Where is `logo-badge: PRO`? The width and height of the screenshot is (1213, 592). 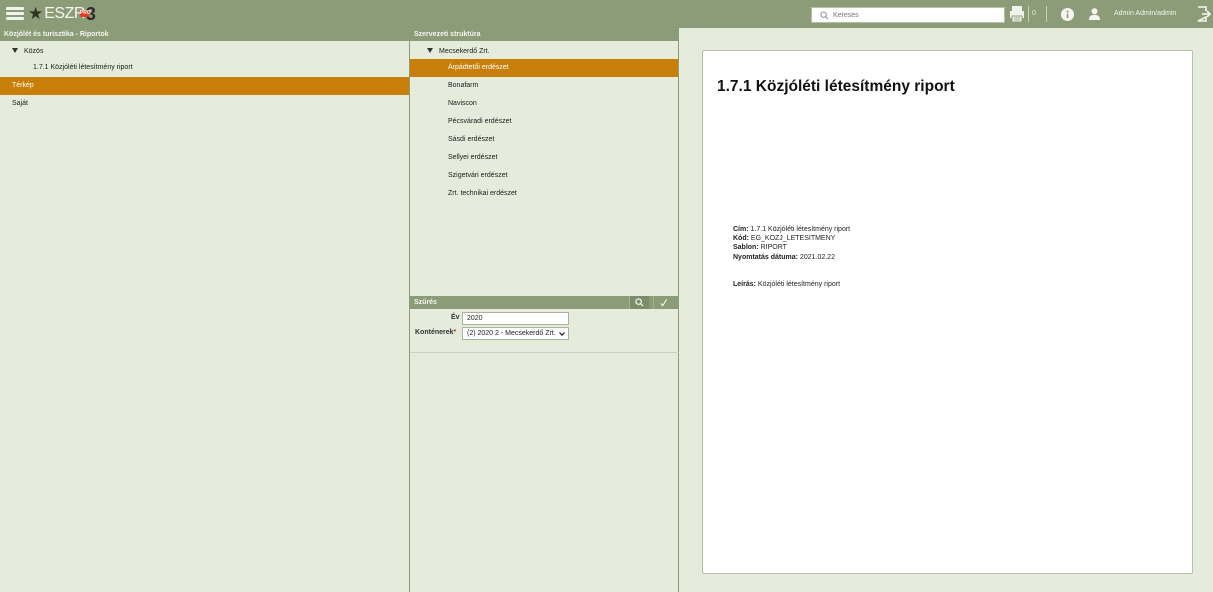
logo-badge: PRO is located at coordinates (85, 13).